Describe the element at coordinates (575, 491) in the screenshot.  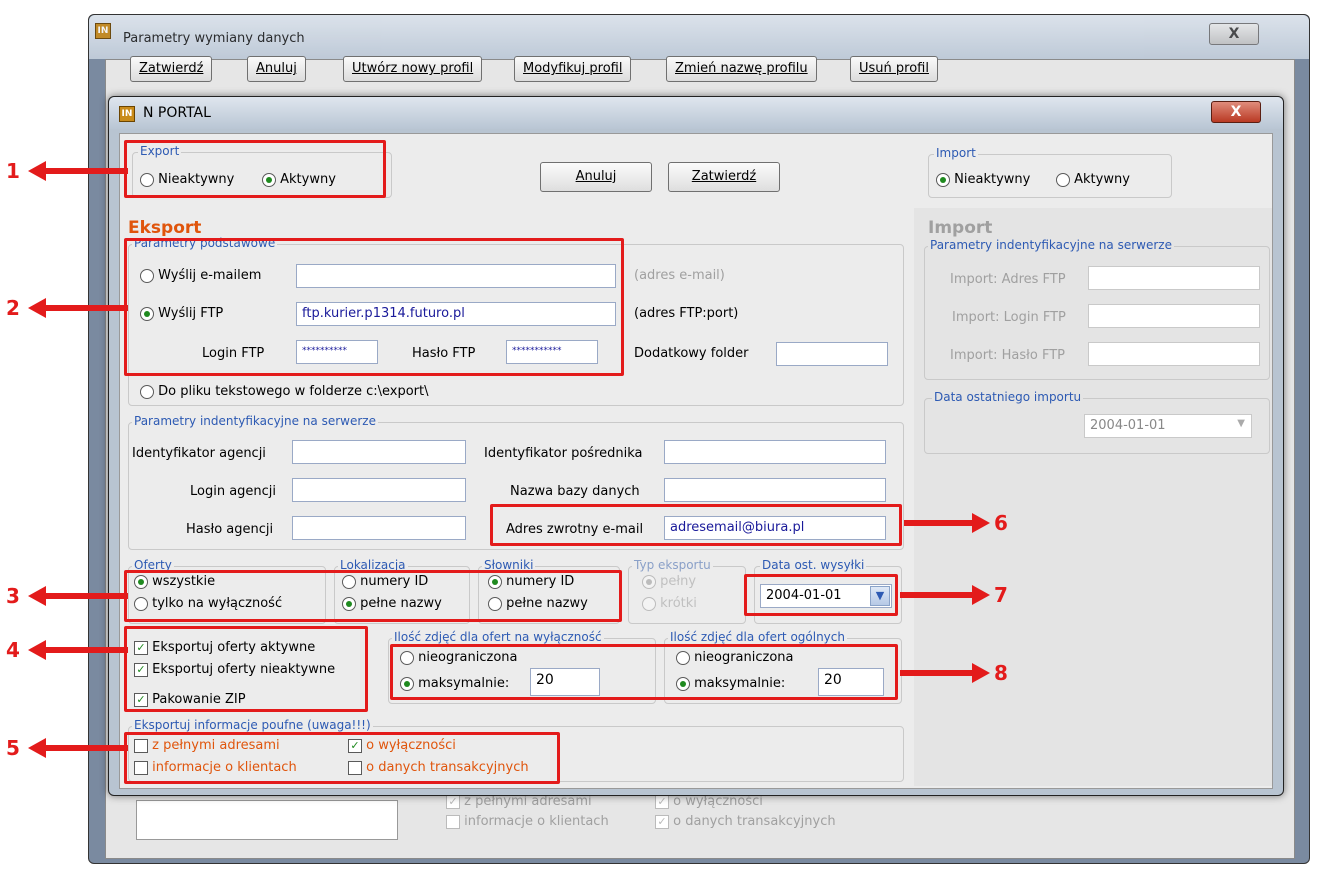
I see `database-name-label: Nazwa bazy danych` at that location.